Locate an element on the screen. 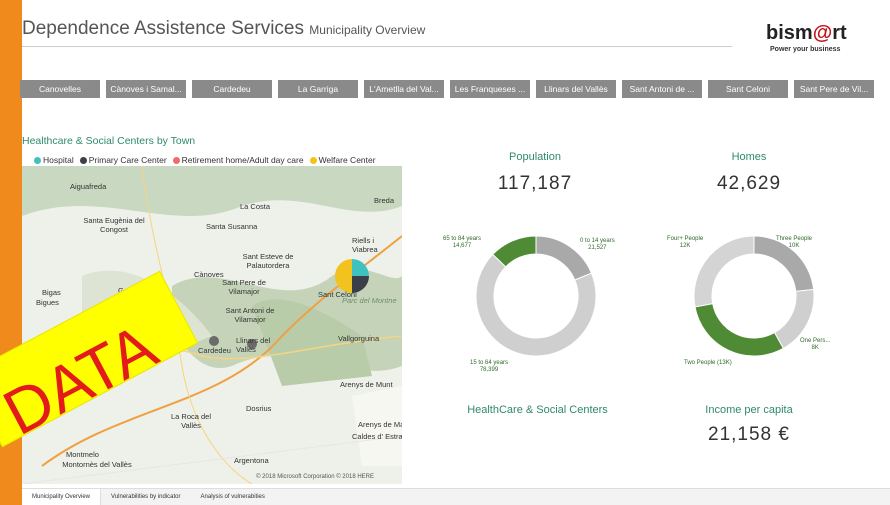 Image resolution: width=890 pixels, height=505 pixels. population-donut is located at coordinates (536, 296).